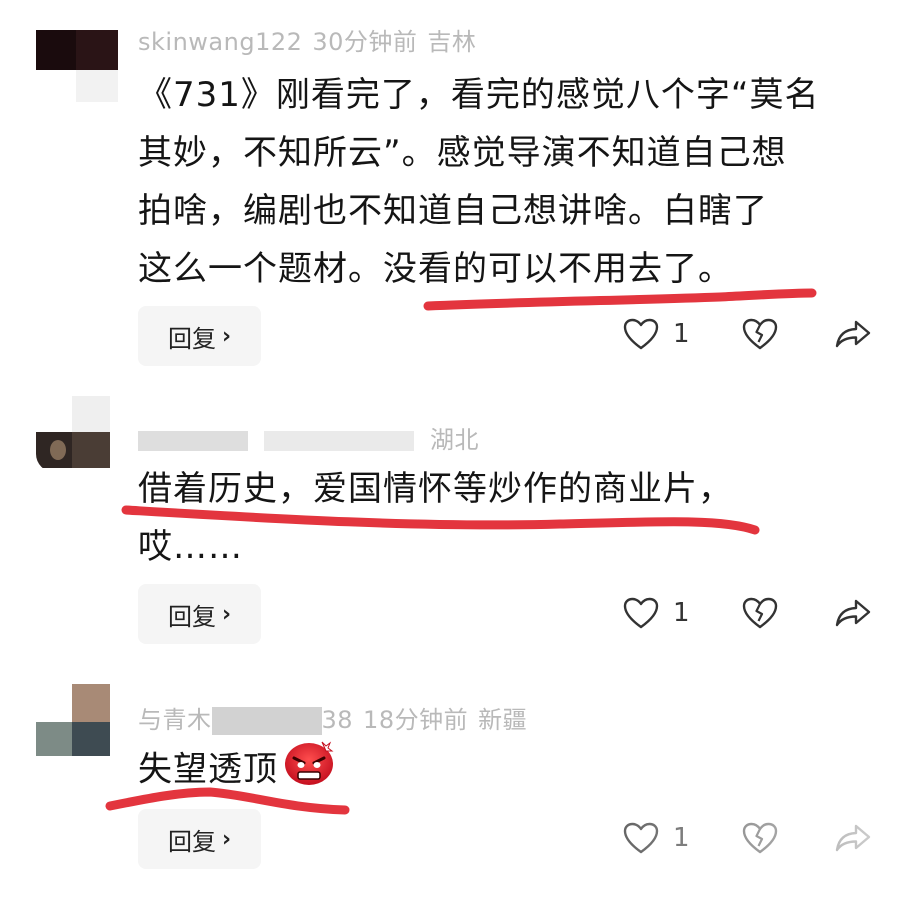 Image resolution: width=922 pixels, height=897 pixels. What do you see at coordinates (761, 848) in the screenshot?
I see `watermark-fade` at bounding box center [761, 848].